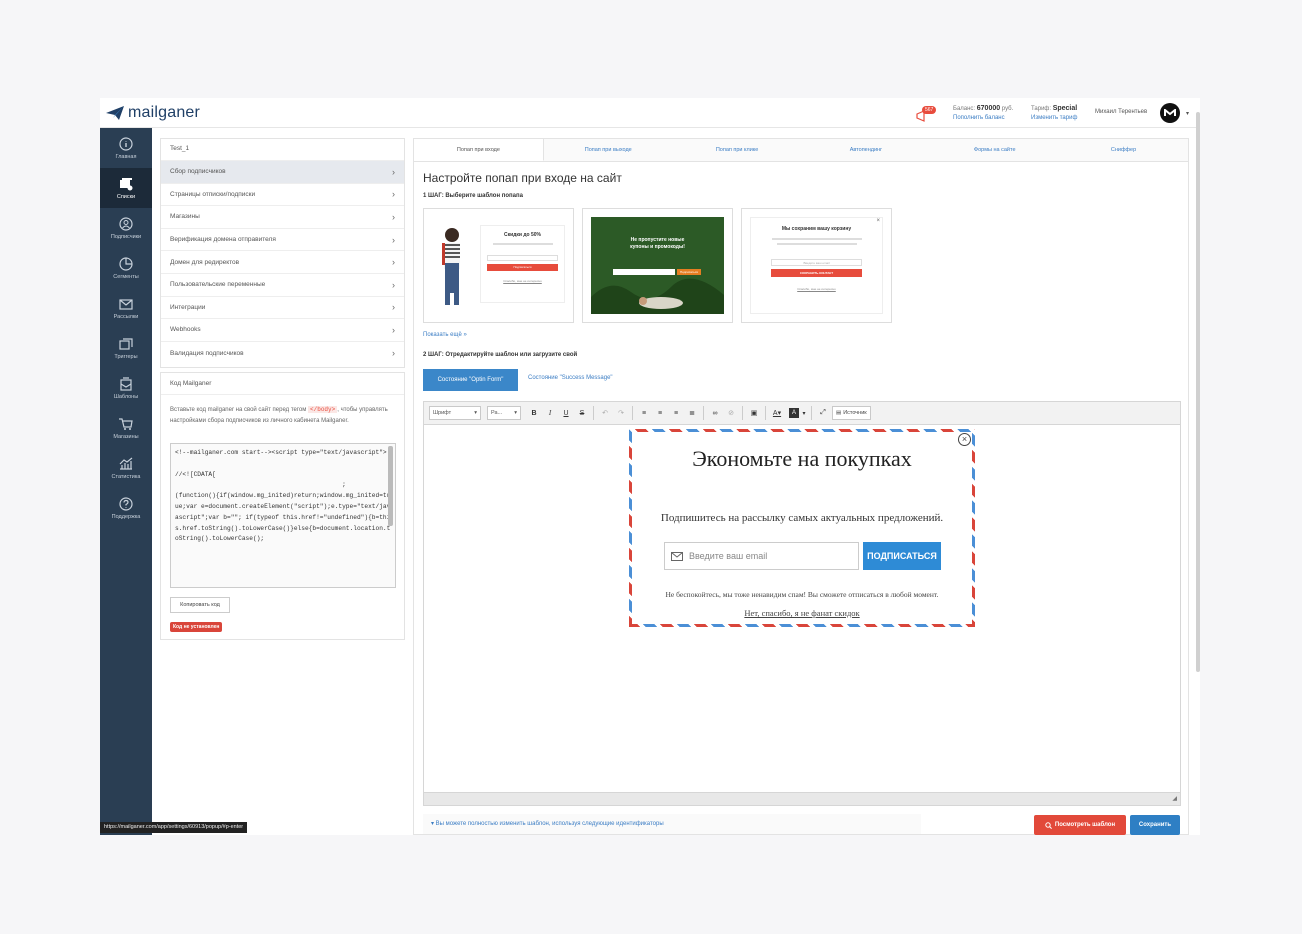  Describe the element at coordinates (1155, 825) in the screenshot. I see `save-button: Сохранить` at that location.